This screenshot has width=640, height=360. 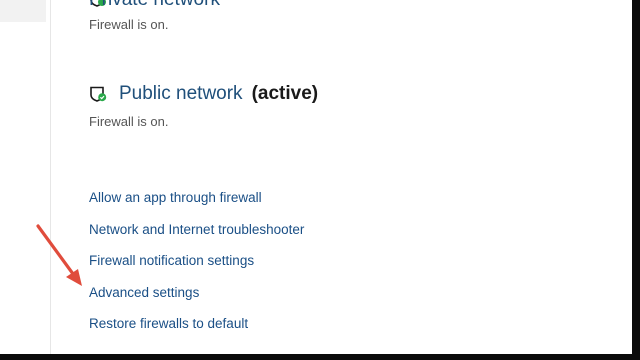 What do you see at coordinates (23, 11) in the screenshot?
I see `sidebar-item` at bounding box center [23, 11].